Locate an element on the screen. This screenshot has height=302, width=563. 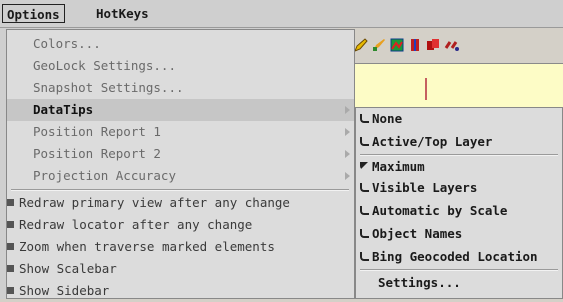
datatips-option-active-top-layer: Active/Top Layer is located at coordinates (459, 142).